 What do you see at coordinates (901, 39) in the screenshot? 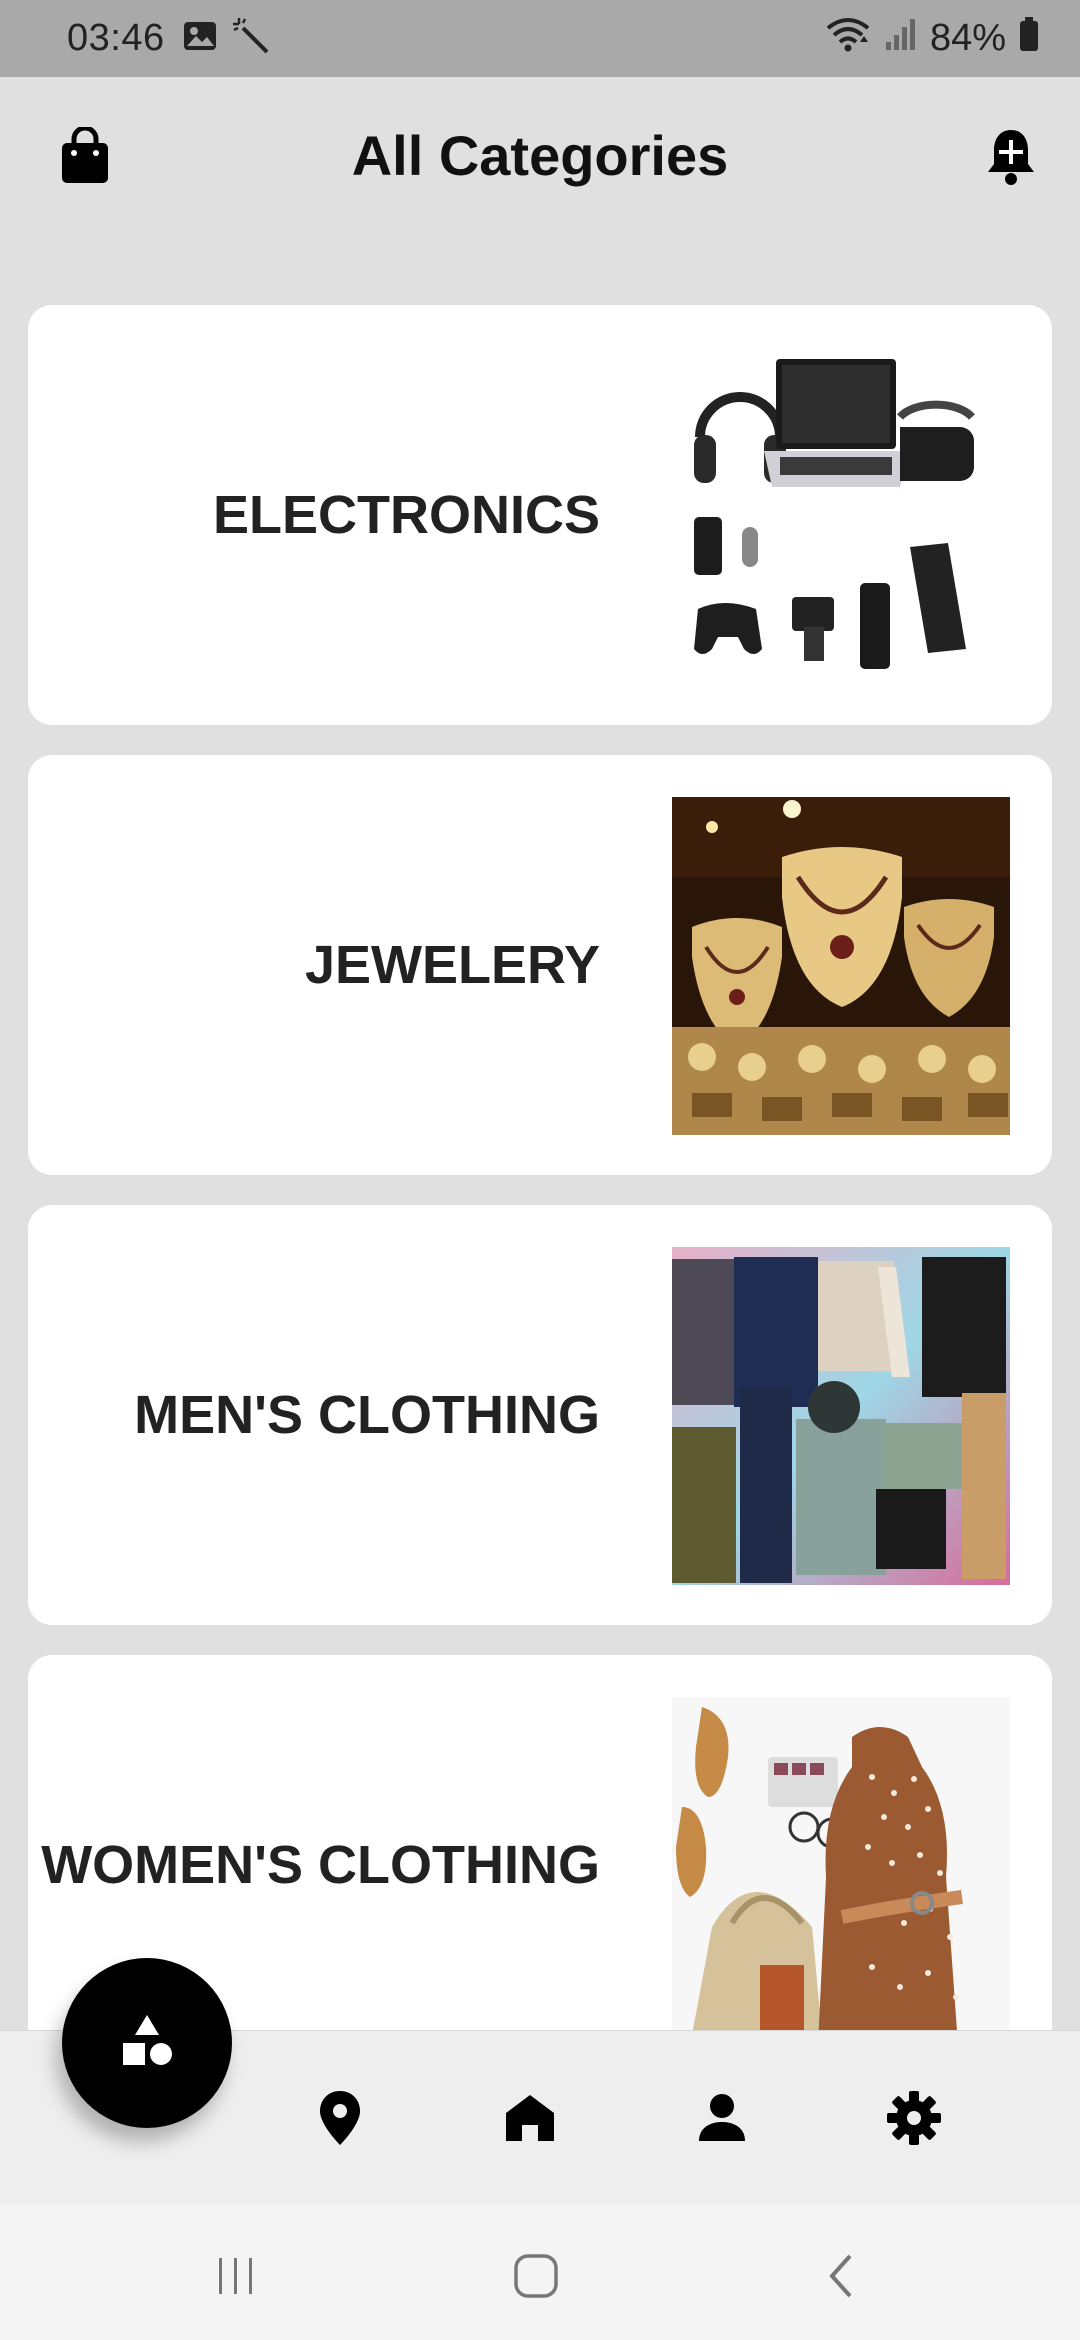
I see `signal-icon` at bounding box center [901, 39].